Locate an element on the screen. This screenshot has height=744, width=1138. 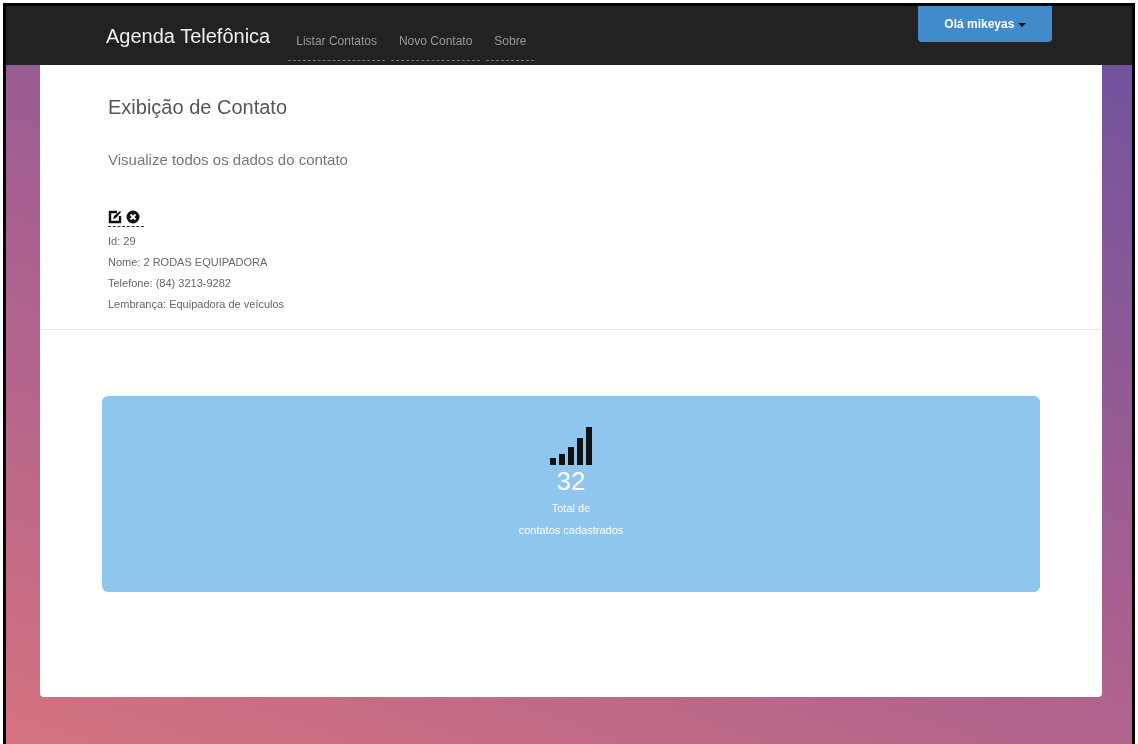
page-subtitle: Visualize todos os dados do contato is located at coordinates (228, 160).